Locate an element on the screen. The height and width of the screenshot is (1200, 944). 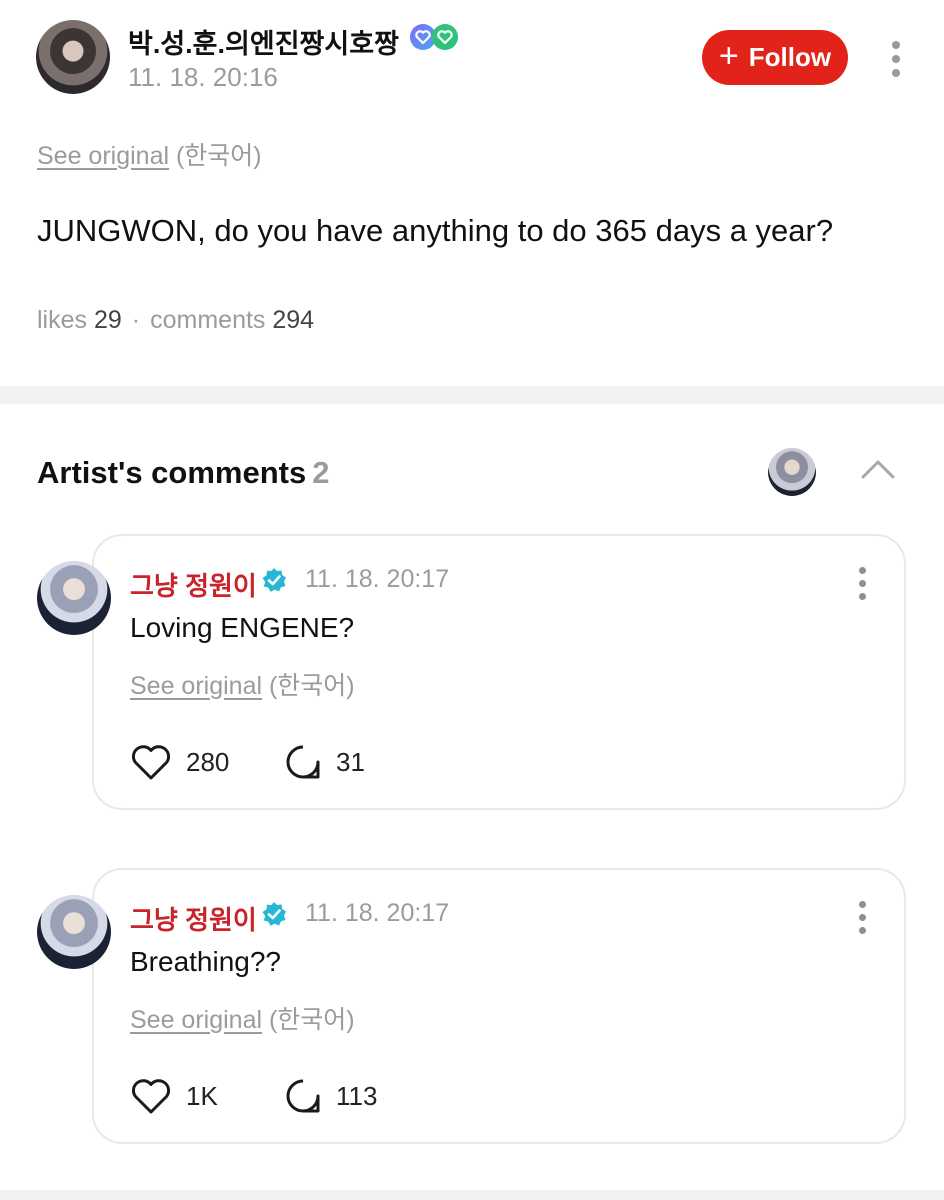
comment-text: Loving ENGENE? is located at coordinates (242, 627).